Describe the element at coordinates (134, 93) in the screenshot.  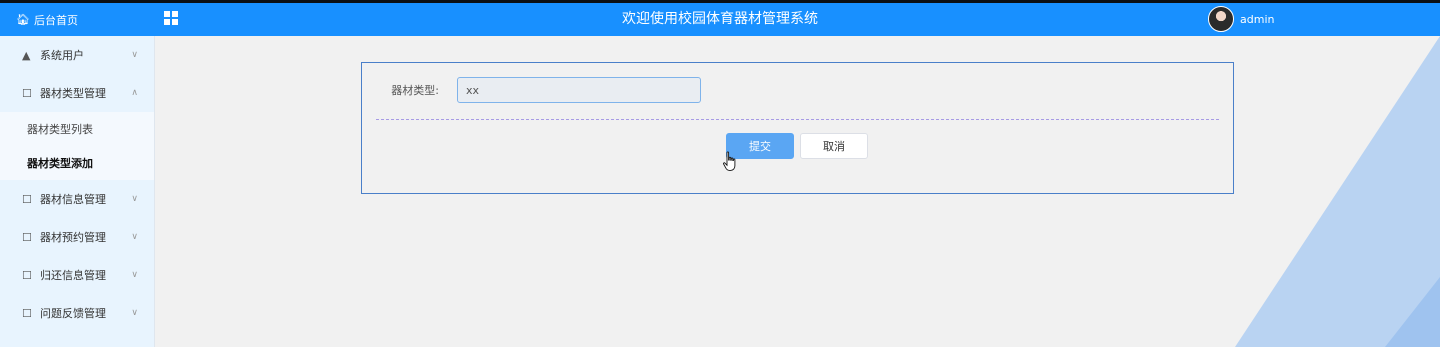
I see `chevron-up-icon: ∧` at that location.